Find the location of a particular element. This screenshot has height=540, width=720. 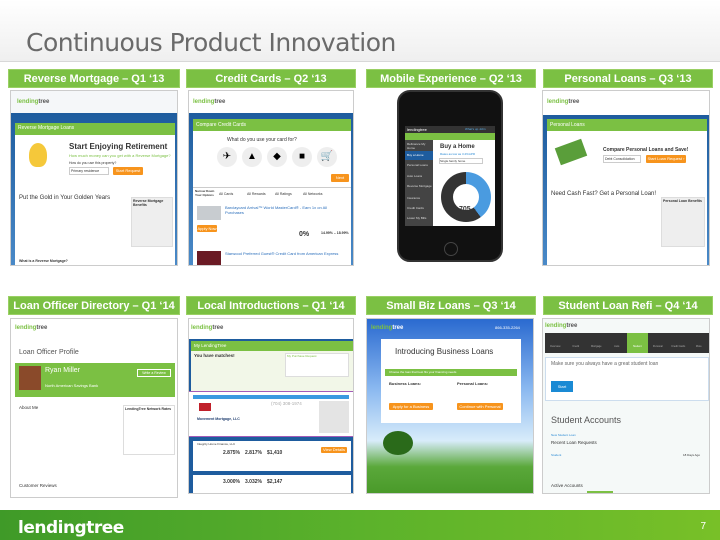

apply-now-button: Apply Now is located at coordinates (207, 228).